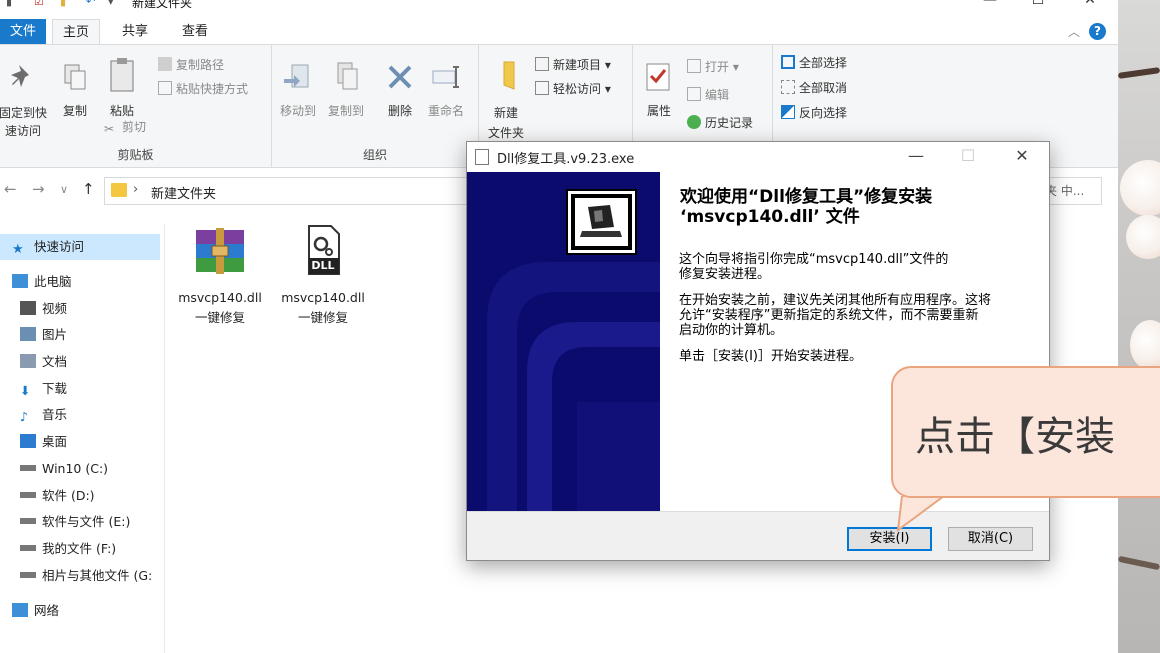  Describe the element at coordinates (80, 442) in the screenshot. I see `navpane-item: 桌面` at that location.